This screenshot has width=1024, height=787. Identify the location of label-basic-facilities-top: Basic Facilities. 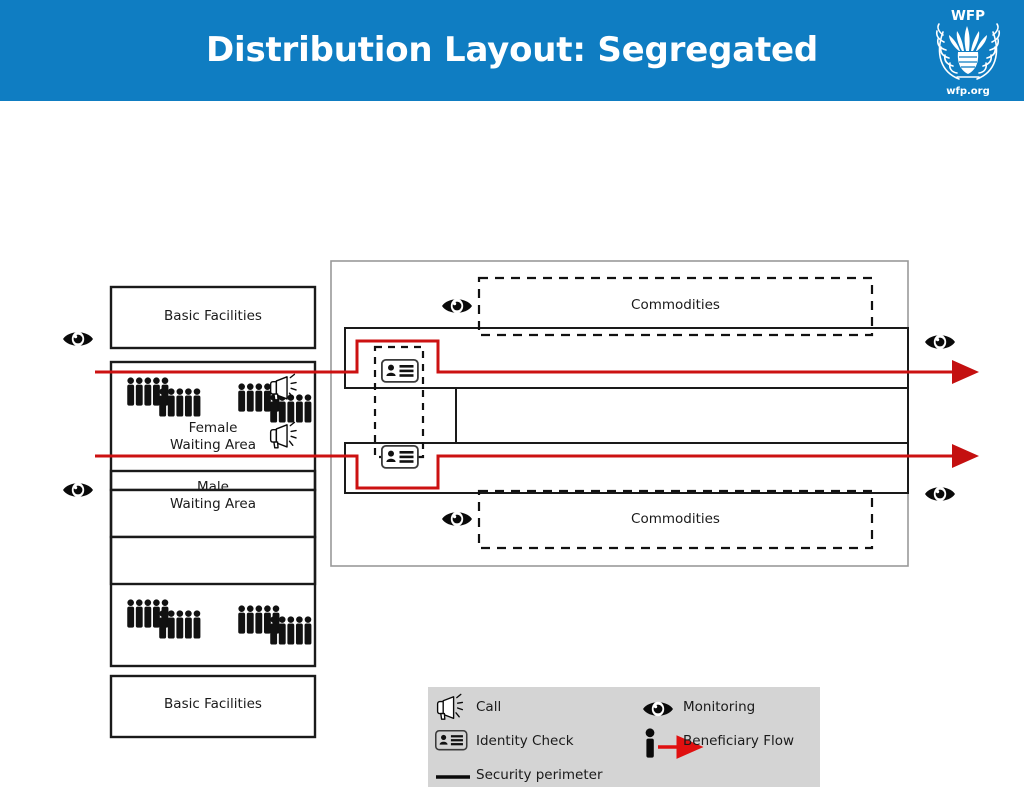
(213, 316).